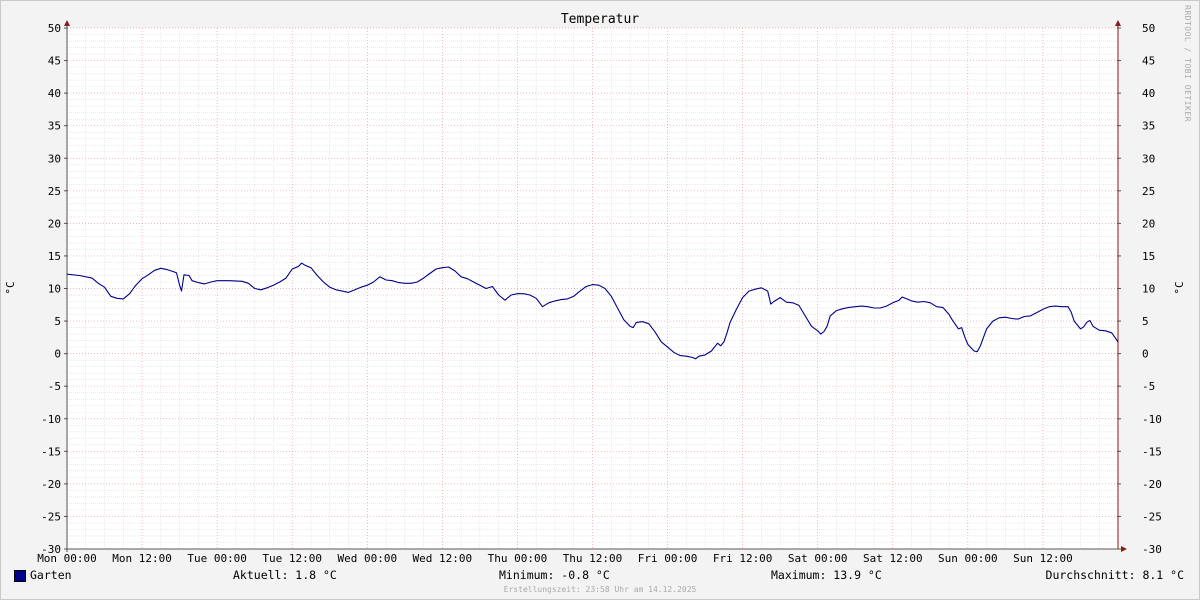 The width and height of the screenshot is (1200, 600). I want to click on y-axis-left-labels: 50454035302520151050-5-10-15-20-25-30, so click(51, 289).